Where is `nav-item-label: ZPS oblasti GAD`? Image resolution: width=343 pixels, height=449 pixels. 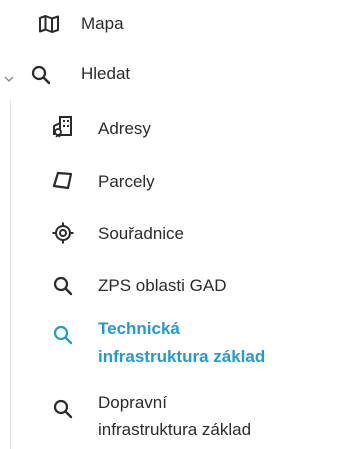 nav-item-label: ZPS oblasti GAD is located at coordinates (162, 285).